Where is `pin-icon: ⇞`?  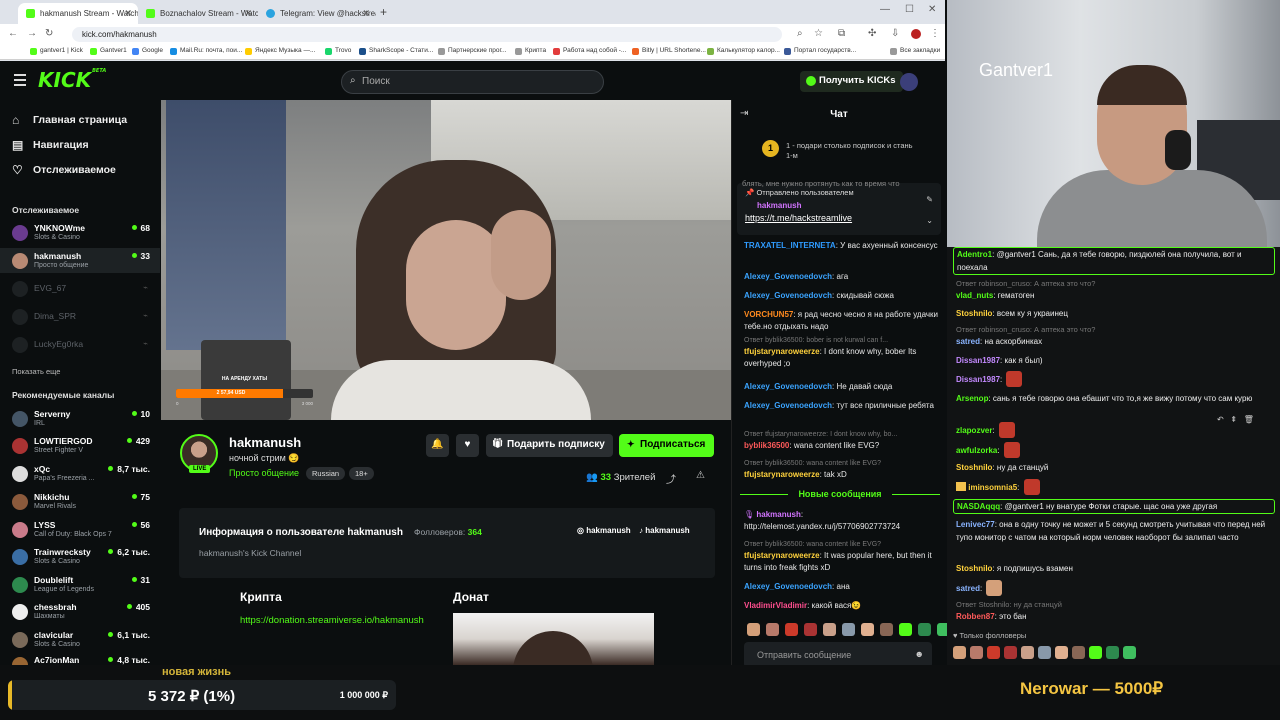
pin-icon: ⇞ is located at coordinates (1233, 419).